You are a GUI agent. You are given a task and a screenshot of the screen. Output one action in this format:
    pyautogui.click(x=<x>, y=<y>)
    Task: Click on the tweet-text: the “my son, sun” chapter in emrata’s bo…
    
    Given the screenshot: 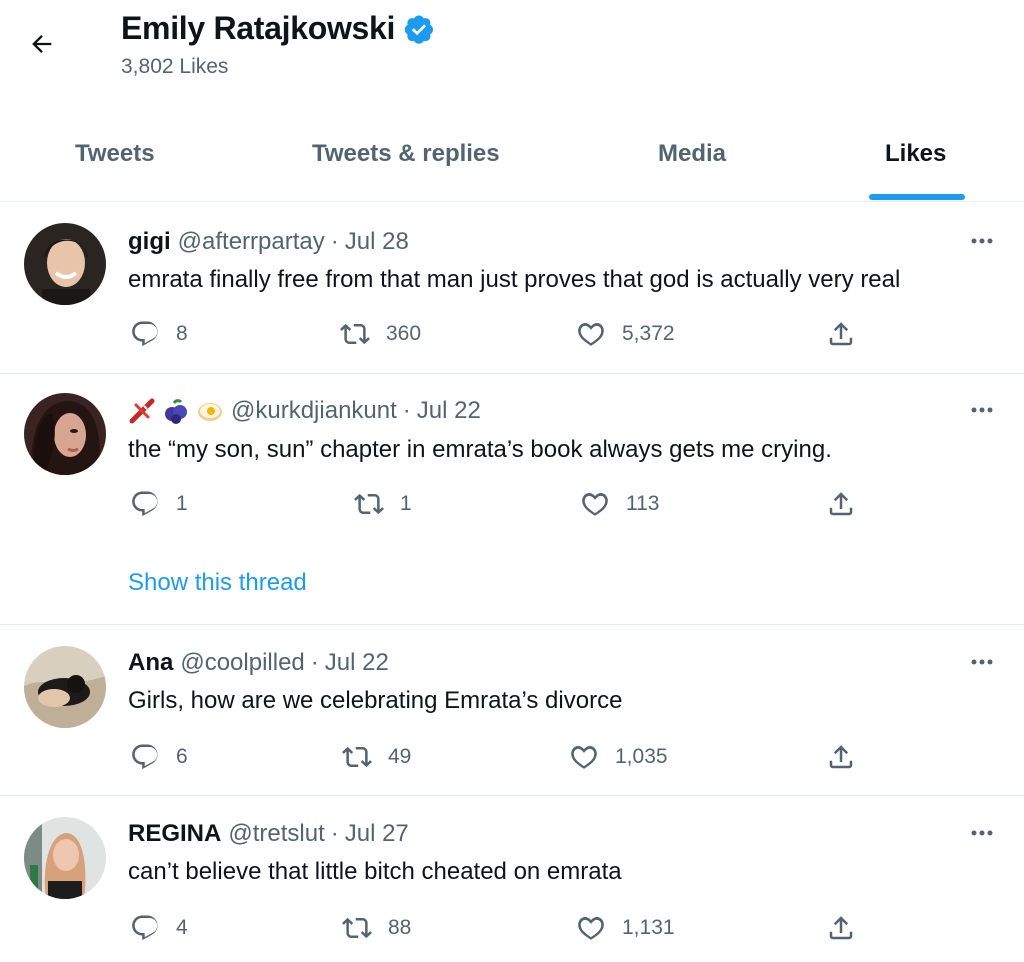 What is the action you would take?
    pyautogui.click(x=480, y=449)
    